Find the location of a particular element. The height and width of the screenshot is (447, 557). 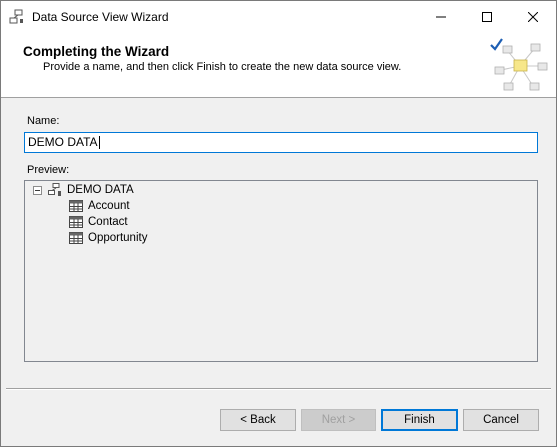

tree-root-node: DEMO DATA is located at coordinates (91, 190).